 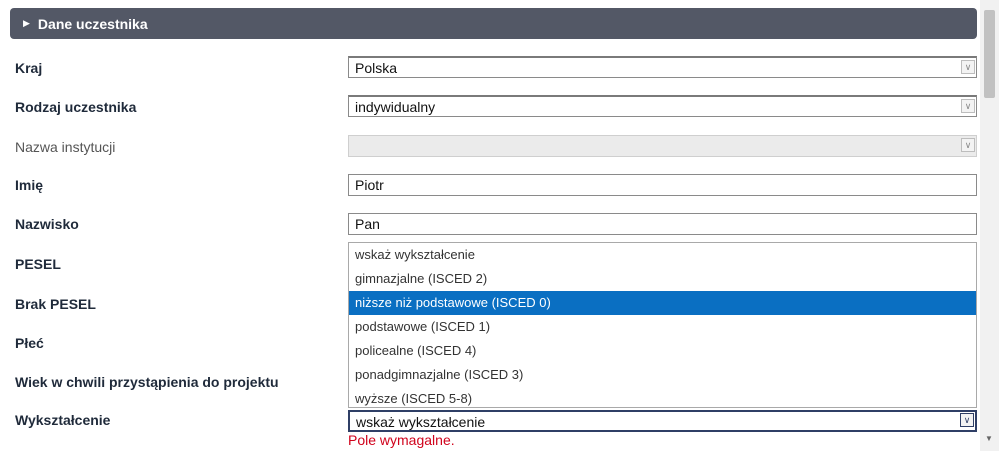 I want to click on kraj-value: Polska, so click(x=376, y=68).